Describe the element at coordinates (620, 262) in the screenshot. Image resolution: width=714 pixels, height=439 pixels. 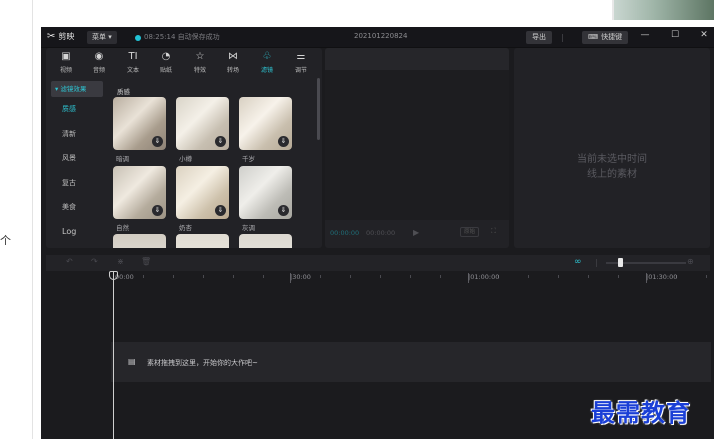
I see `zoom-slider-handle` at that location.